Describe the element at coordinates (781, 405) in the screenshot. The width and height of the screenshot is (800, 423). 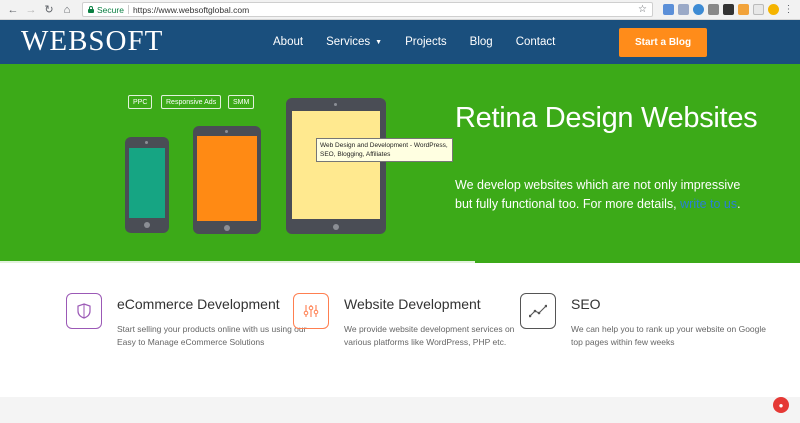
I see `notification-bell-icon: ●` at that location.